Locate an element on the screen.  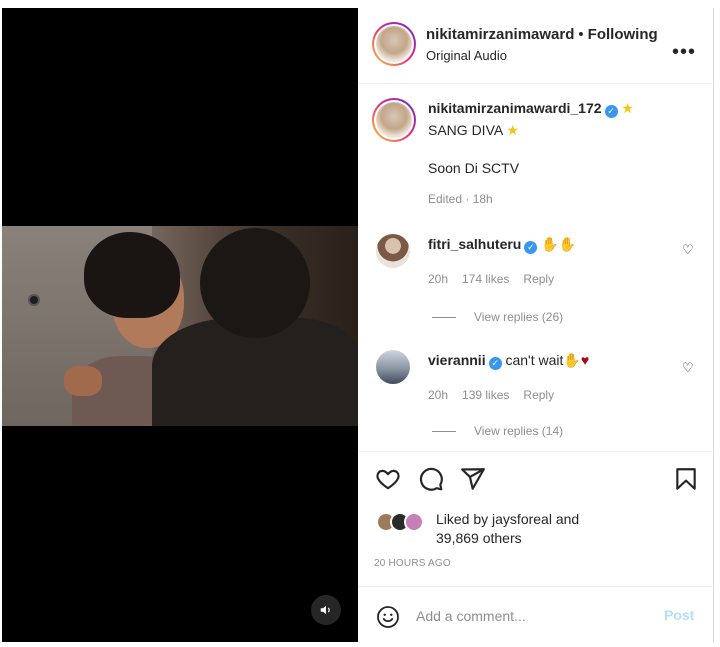
author-username-link: nikitamirzanimaward is located at coordinates (500, 34).